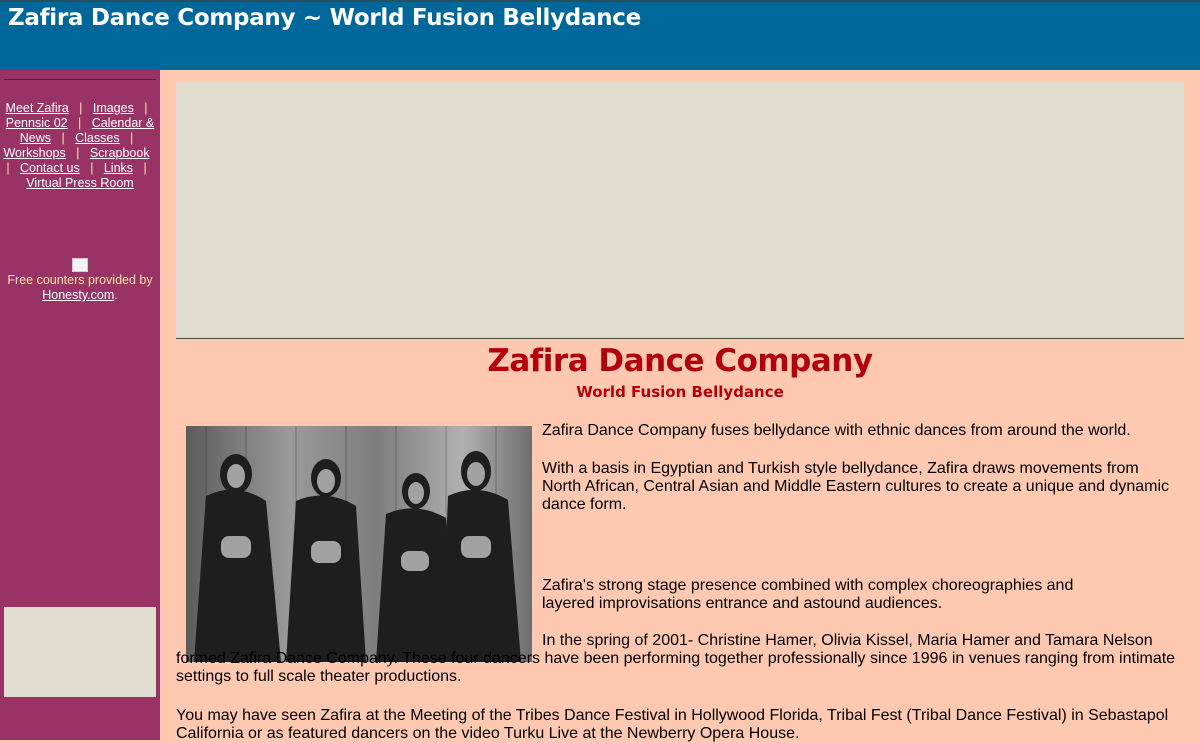 This screenshot has height=743, width=1200. What do you see at coordinates (118, 168) in the screenshot?
I see `nav-link-links: Links` at bounding box center [118, 168].